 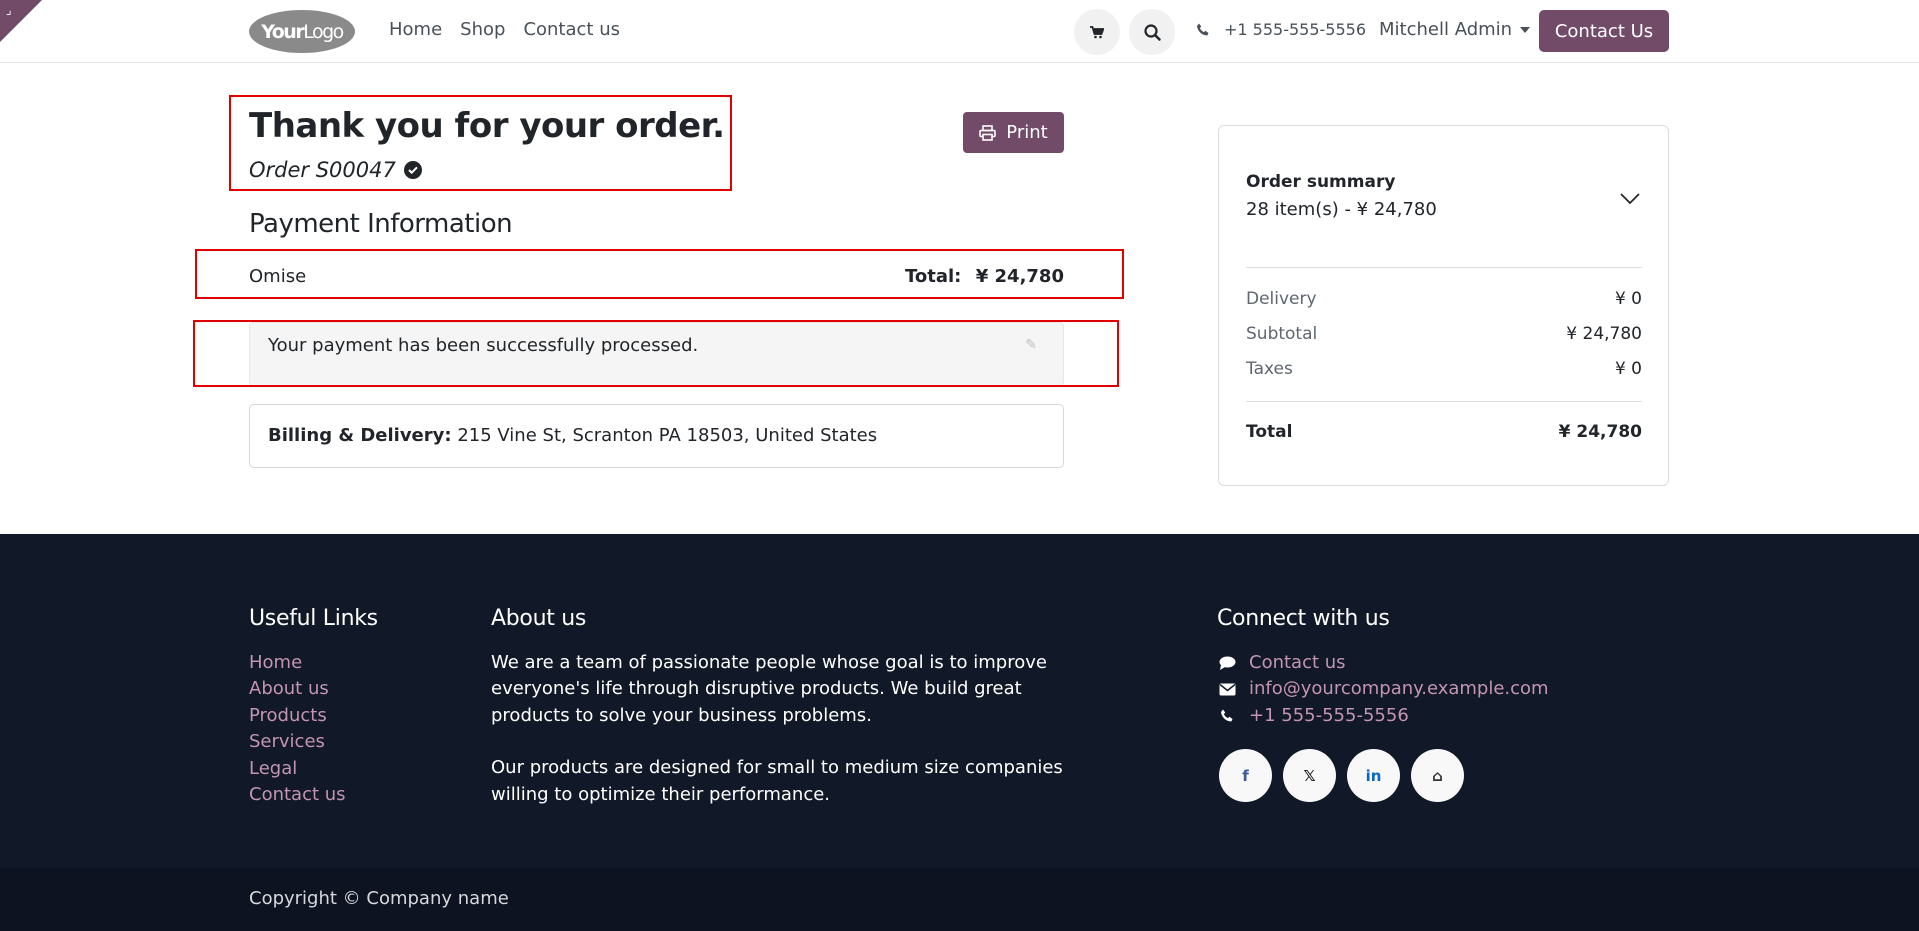 What do you see at coordinates (1031, 345) in the screenshot?
I see `close-icon: ✎` at bounding box center [1031, 345].